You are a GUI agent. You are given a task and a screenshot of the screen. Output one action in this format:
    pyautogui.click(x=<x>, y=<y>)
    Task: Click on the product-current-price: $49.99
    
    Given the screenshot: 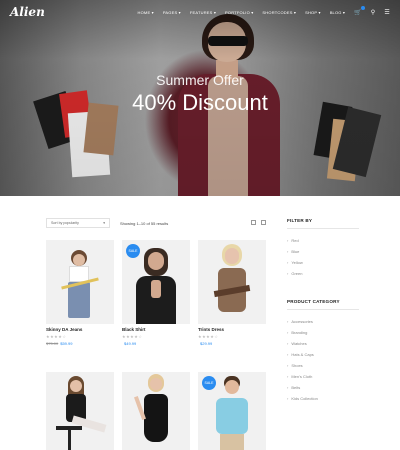 What is the action you would take?
    pyautogui.click(x=130, y=343)
    